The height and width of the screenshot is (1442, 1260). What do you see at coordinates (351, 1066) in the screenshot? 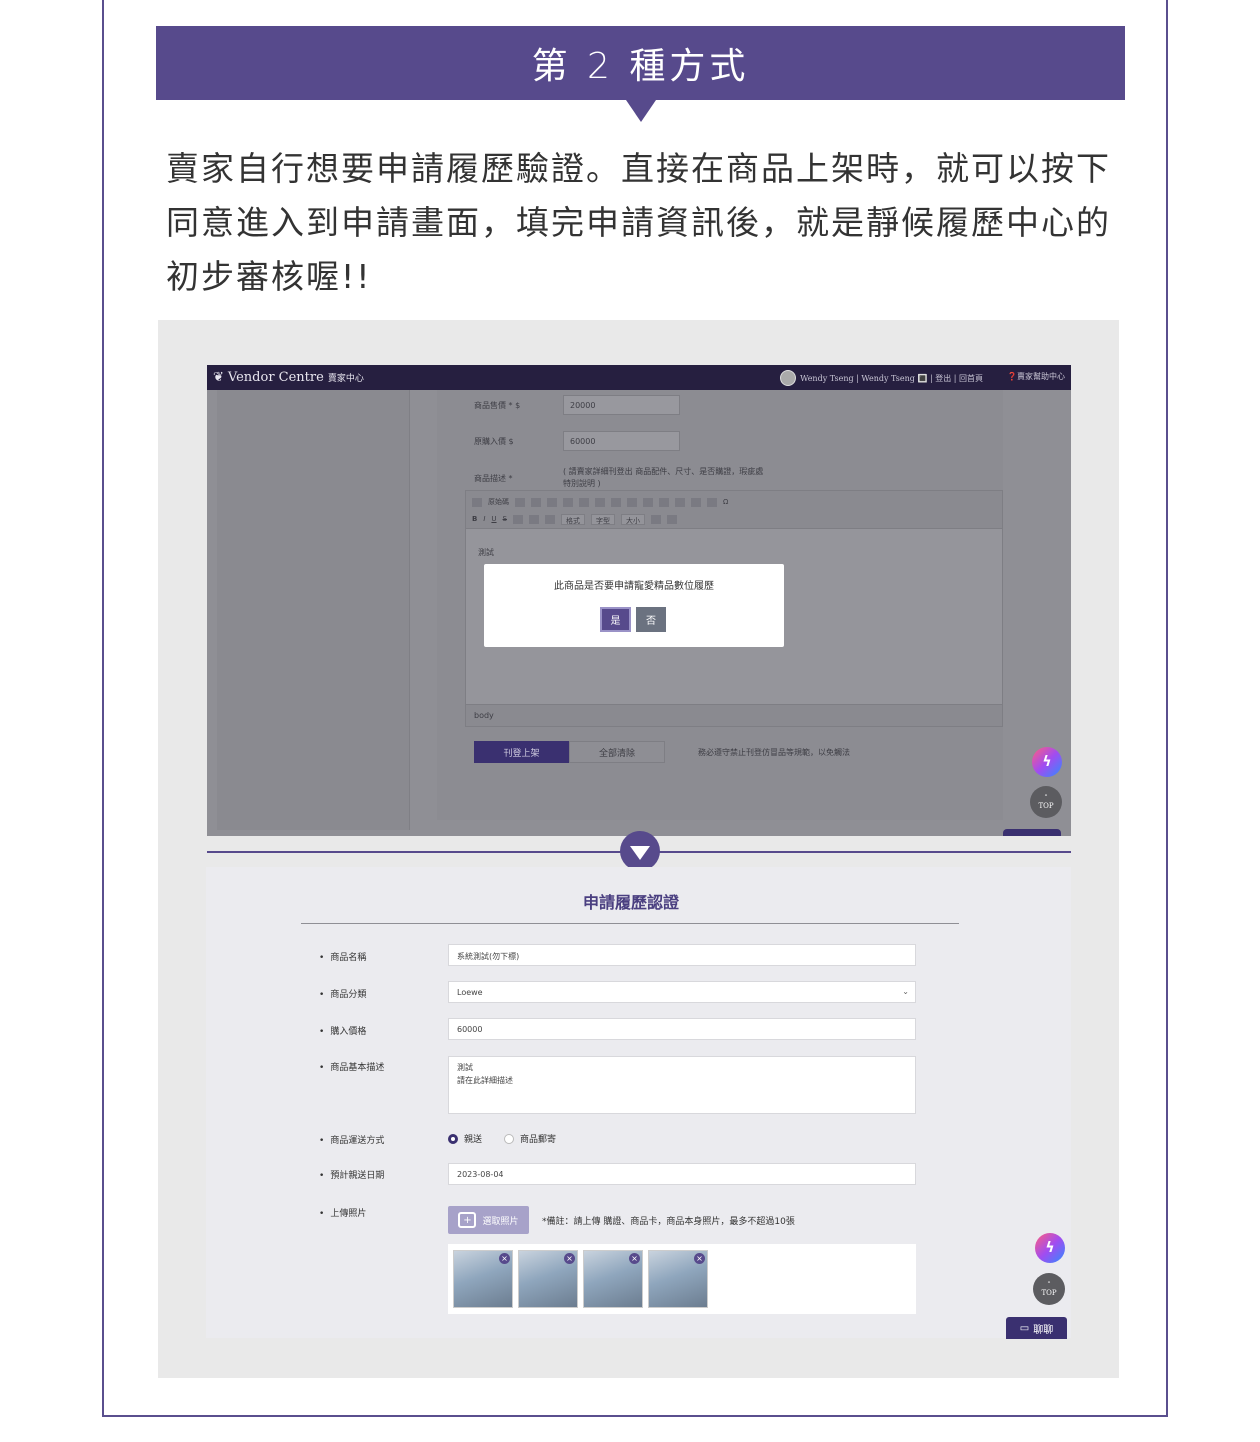
I see `field-label: 商品基本描述` at bounding box center [351, 1066].